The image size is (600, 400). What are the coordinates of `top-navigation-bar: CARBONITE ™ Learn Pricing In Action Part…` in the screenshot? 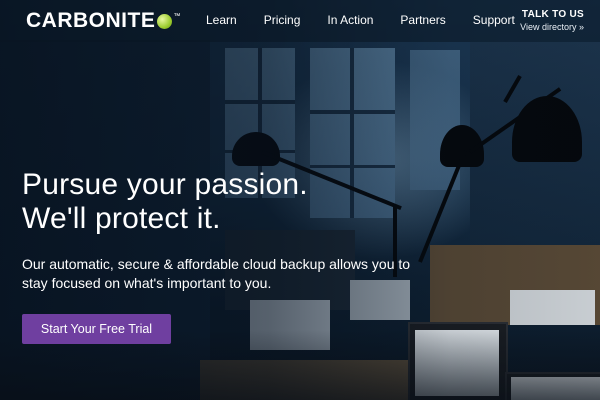 It's located at (300, 21).